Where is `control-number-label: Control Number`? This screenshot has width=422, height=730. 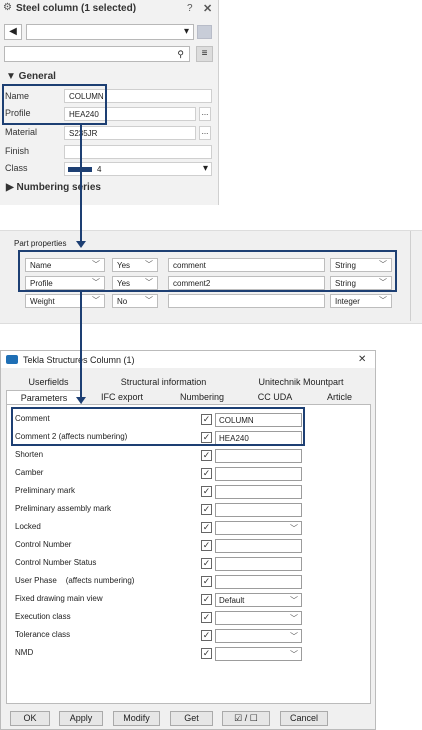 control-number-label: Control Number is located at coordinates (43, 544).